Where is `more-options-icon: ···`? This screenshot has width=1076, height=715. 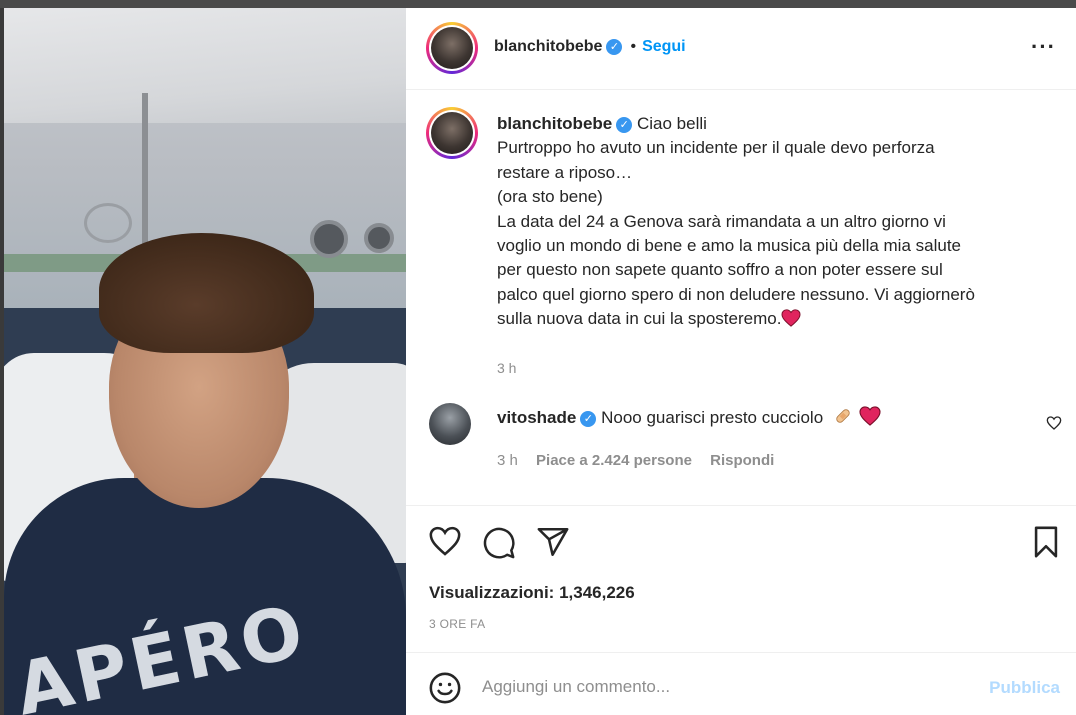 more-options-icon: ··· is located at coordinates (1043, 47).